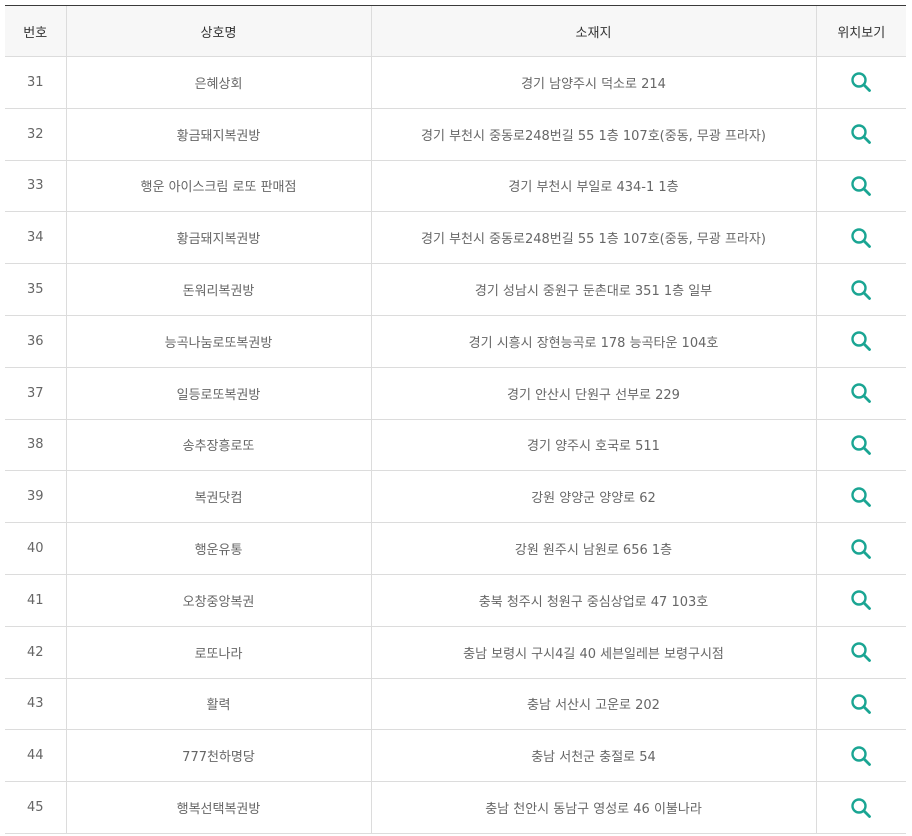 The height and width of the screenshot is (836, 912). What do you see at coordinates (455, 497) in the screenshot?
I see `table-row: 39 복권닷컴 강원 양양군 양양로 62` at bounding box center [455, 497].